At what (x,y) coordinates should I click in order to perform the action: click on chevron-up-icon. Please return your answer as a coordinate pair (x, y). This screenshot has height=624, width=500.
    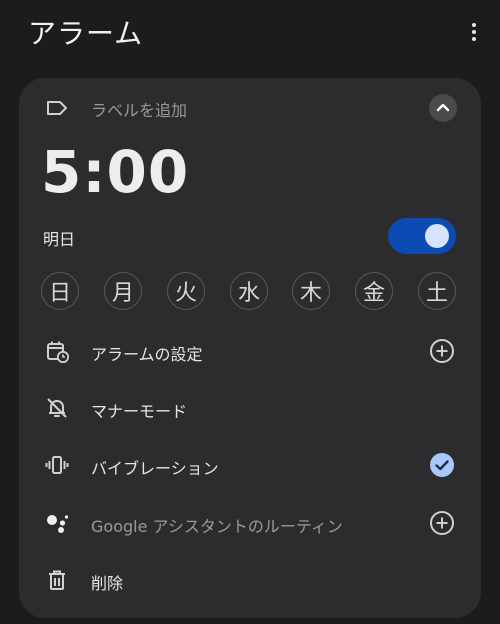
    Looking at the image, I should click on (443, 107).